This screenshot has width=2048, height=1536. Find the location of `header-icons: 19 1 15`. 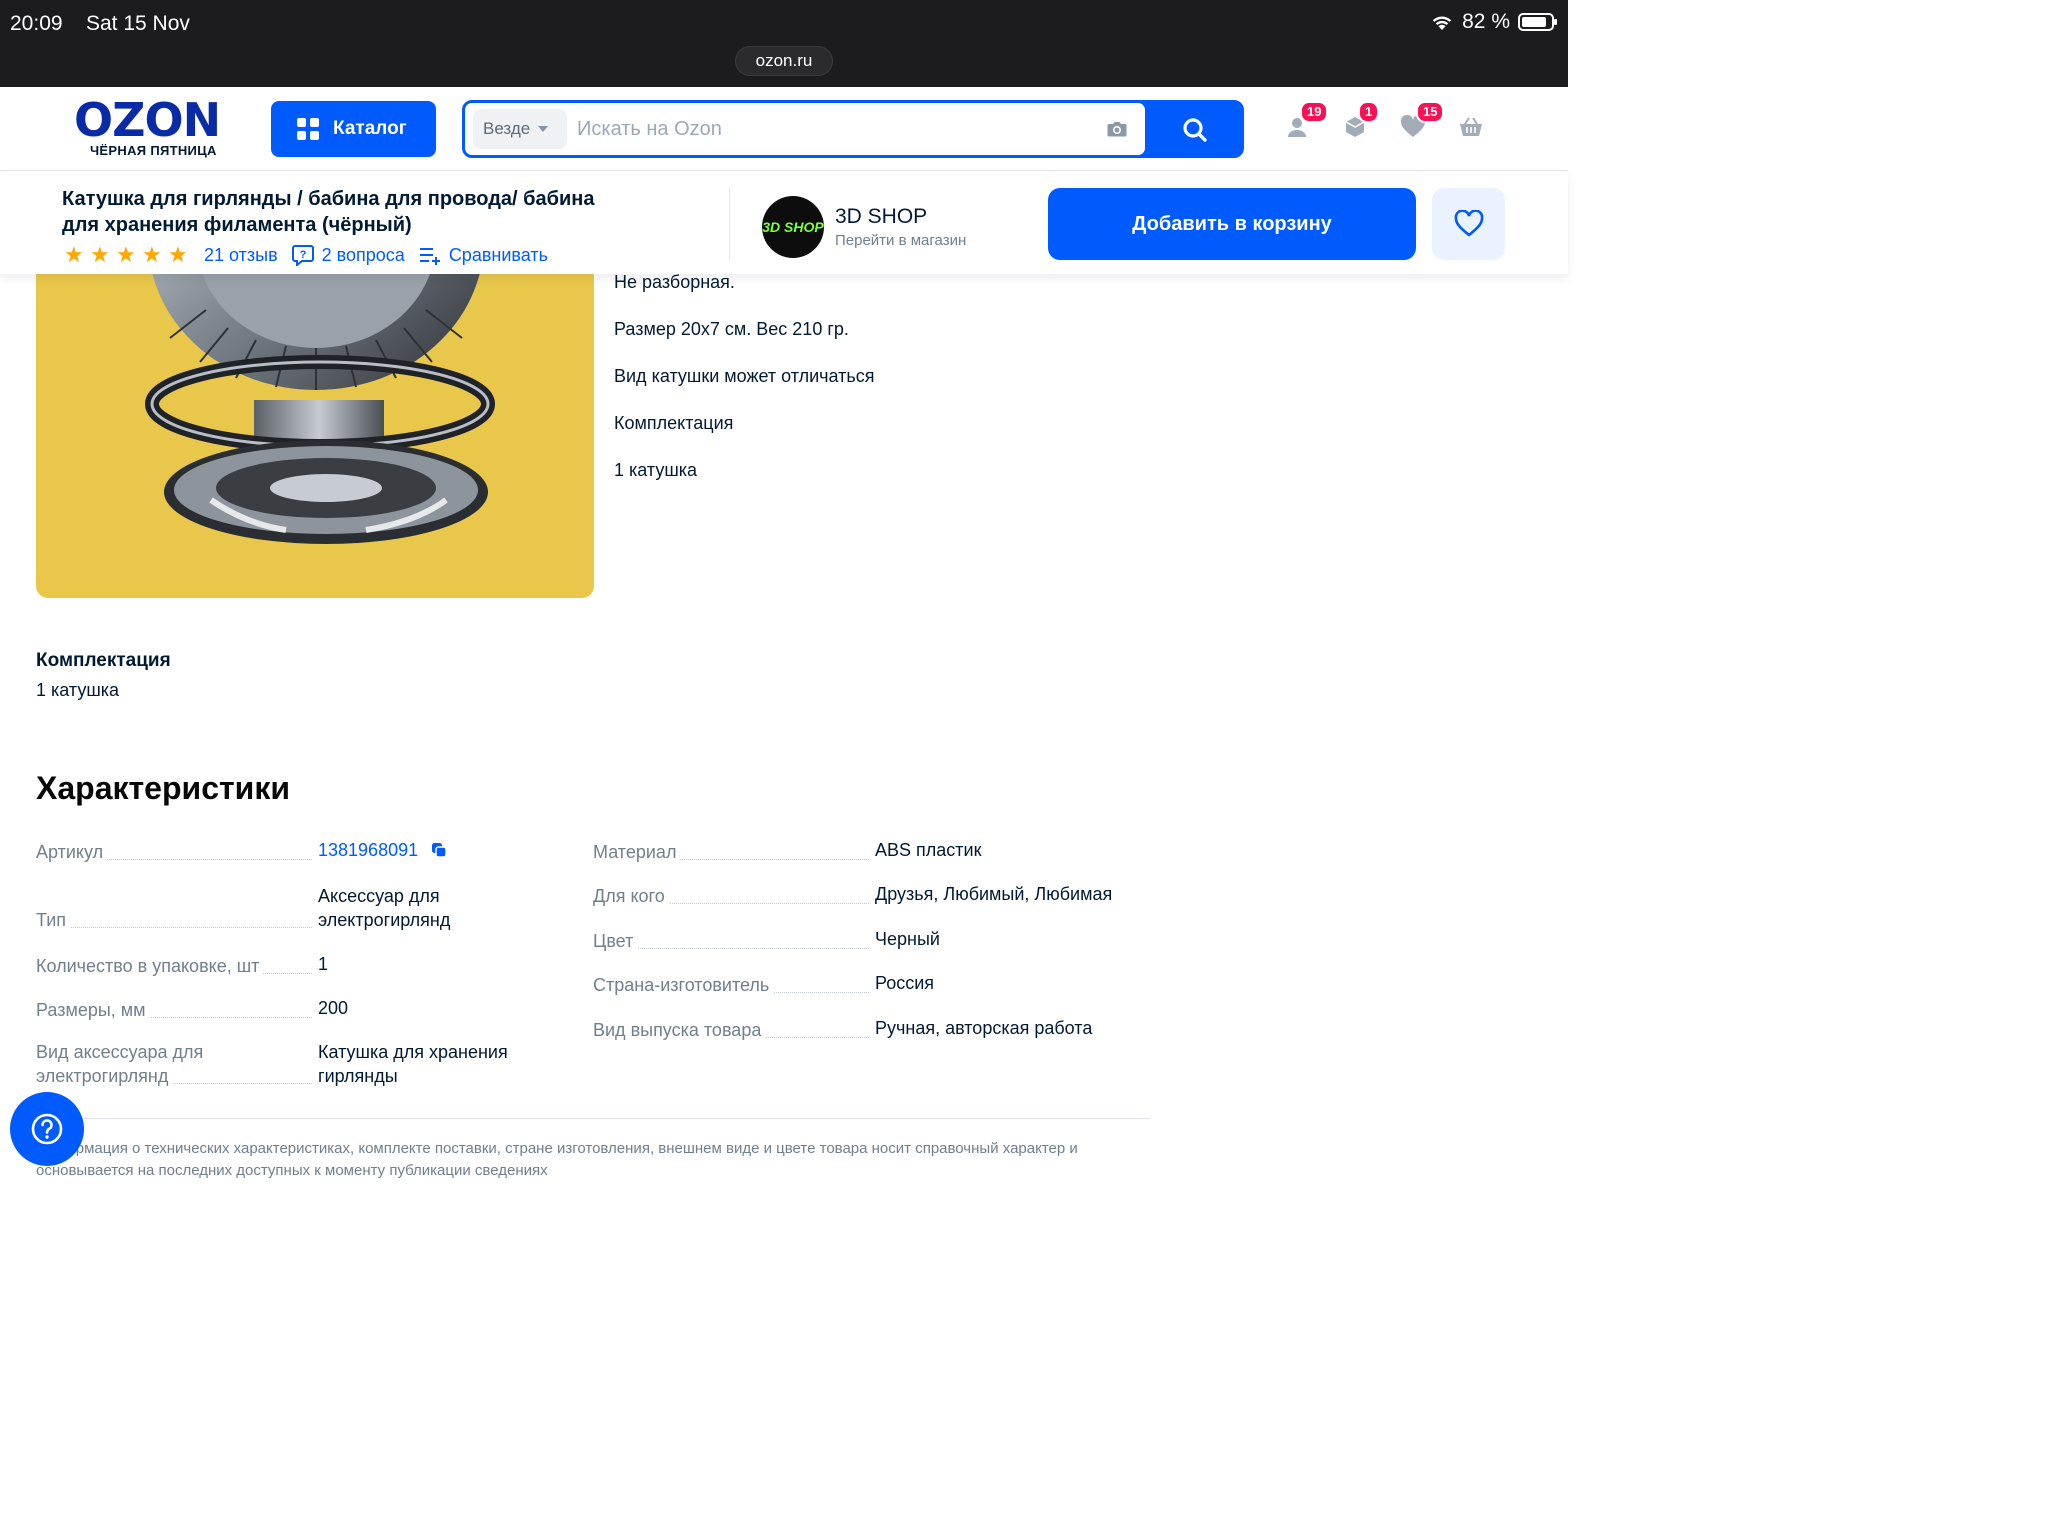

header-icons: 19 1 15 is located at coordinates (1384, 124).